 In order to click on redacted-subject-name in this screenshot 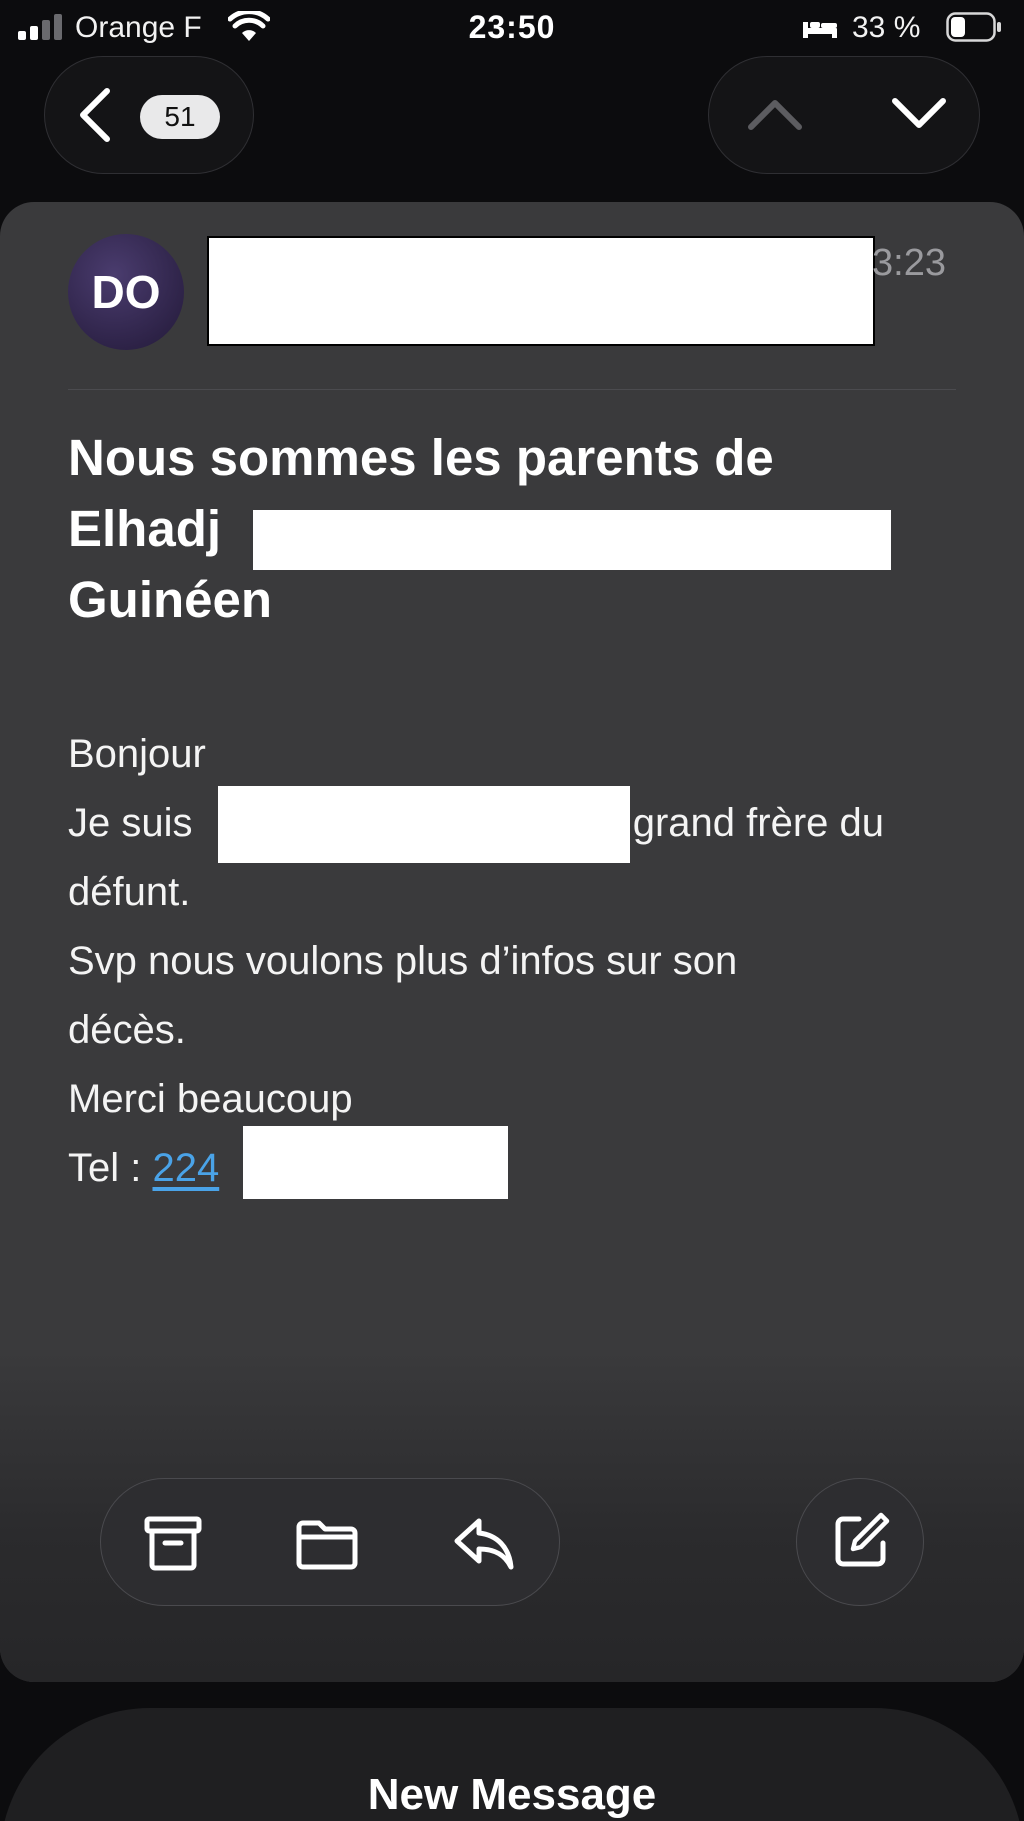, I will do `click(572, 540)`.